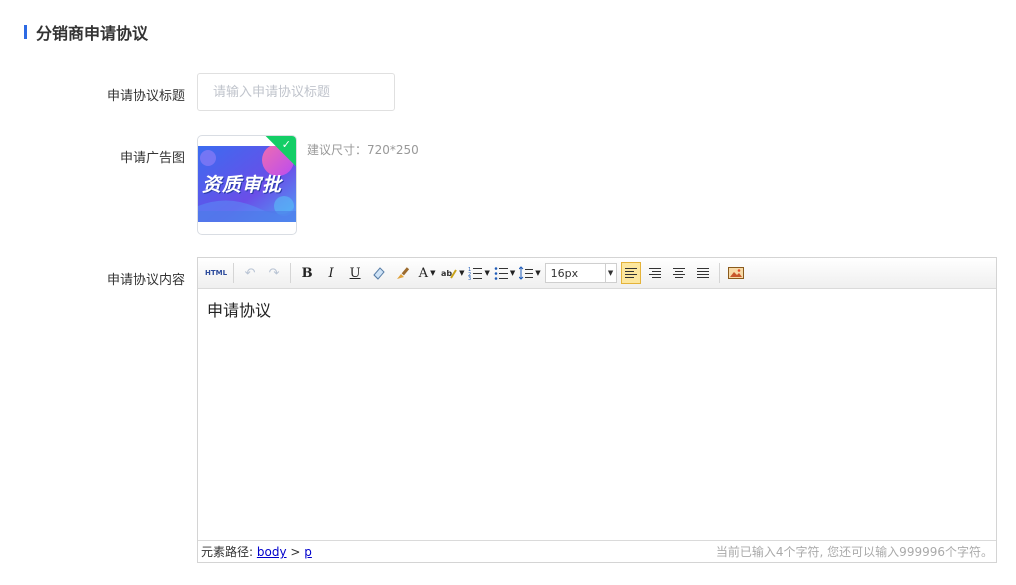 The image size is (1016, 585). Describe the element at coordinates (526, 273) in the screenshot. I see `line-height-icon` at that location.